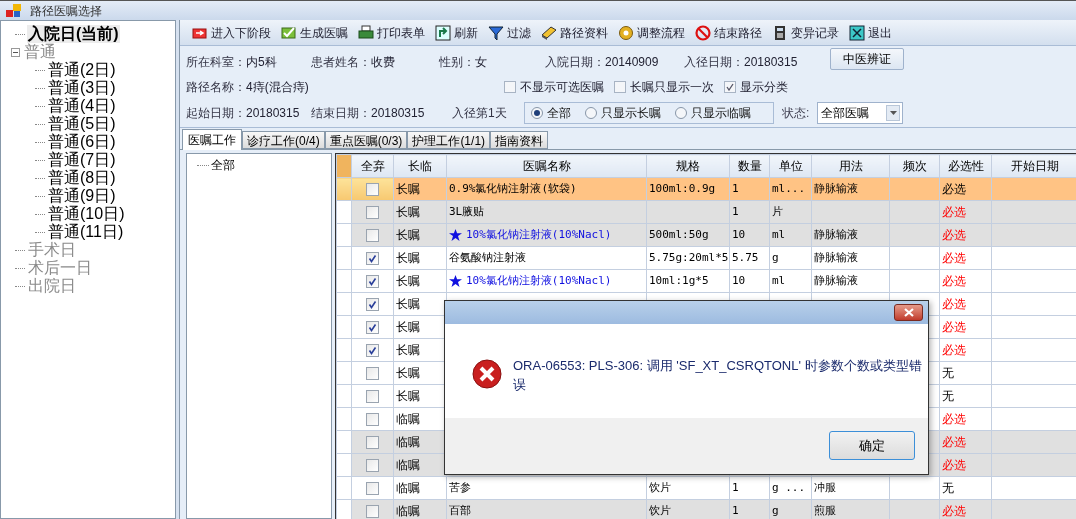 This screenshot has width=1076, height=519. What do you see at coordinates (1033, 166) in the screenshot?
I see `column-header: 开始日期` at bounding box center [1033, 166].